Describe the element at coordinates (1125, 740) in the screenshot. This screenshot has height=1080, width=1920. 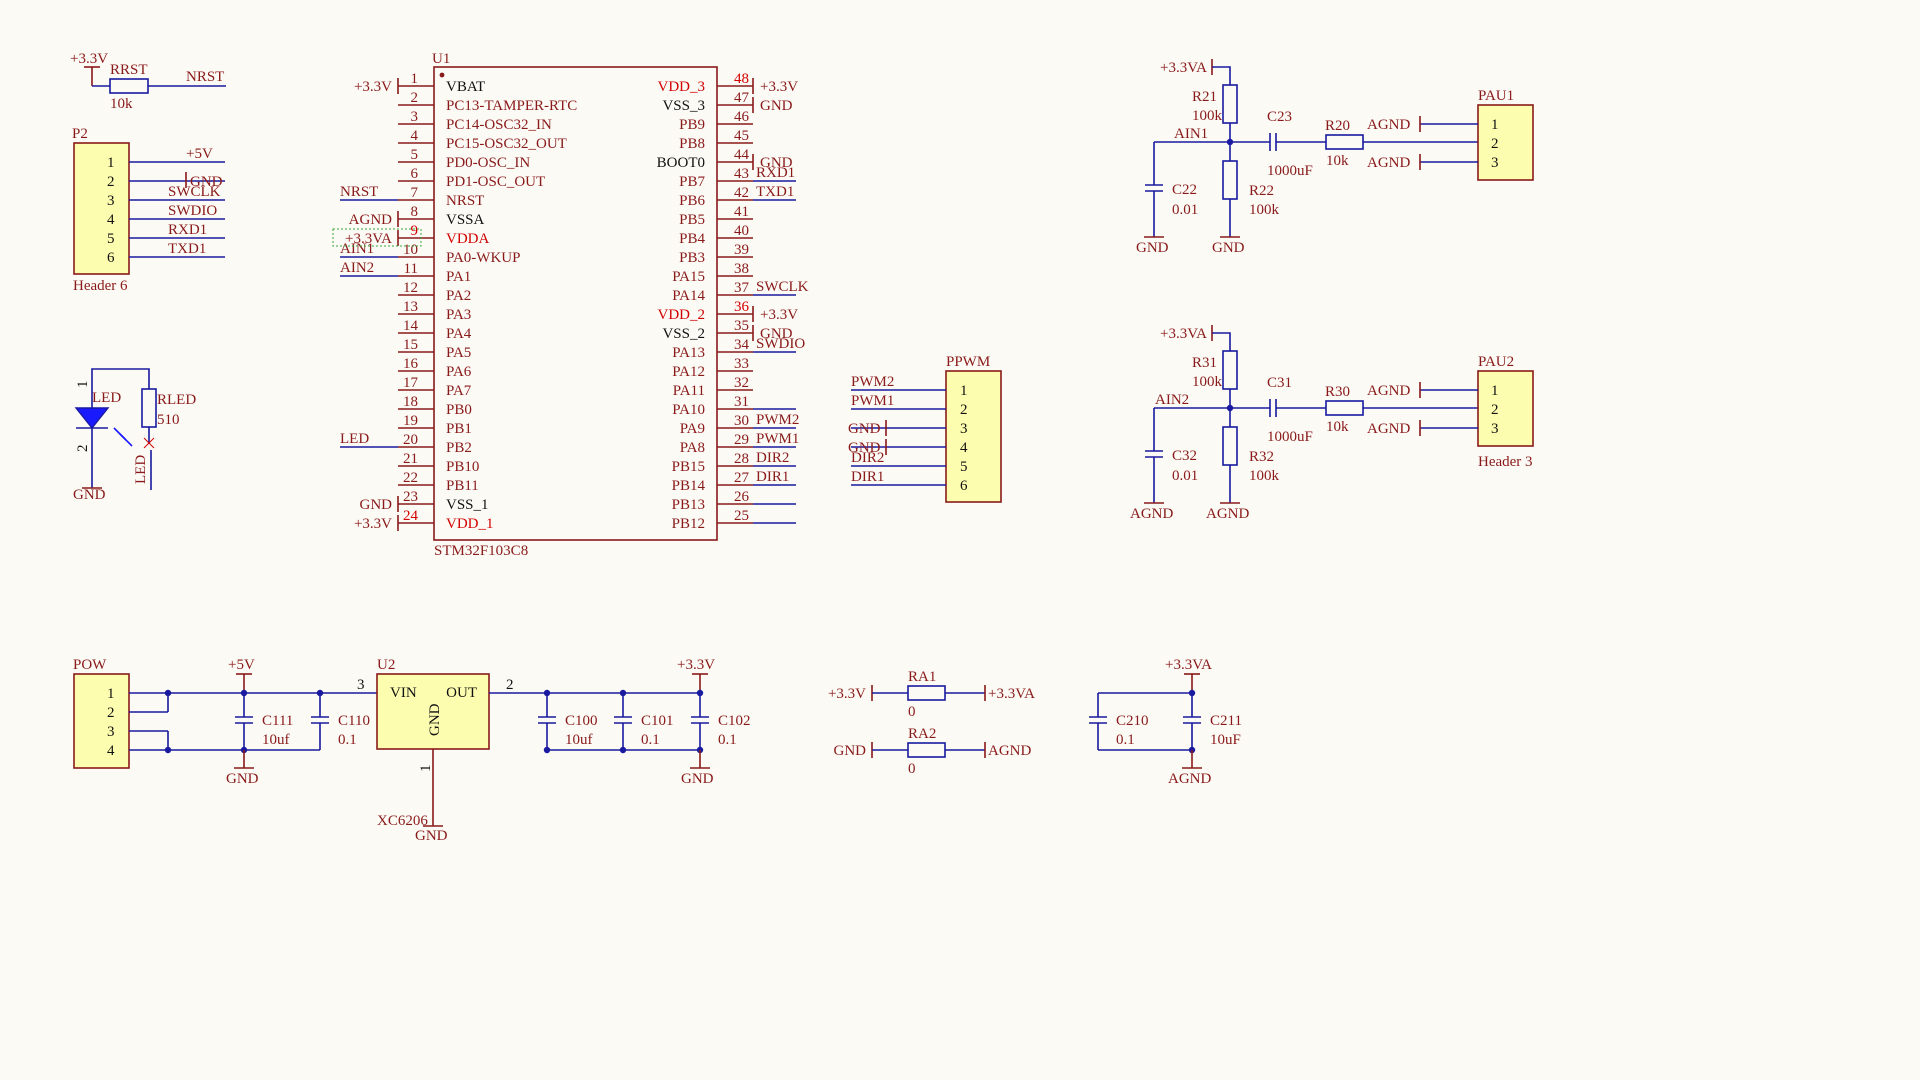
I see `analog-cap-value: 0.1` at that location.